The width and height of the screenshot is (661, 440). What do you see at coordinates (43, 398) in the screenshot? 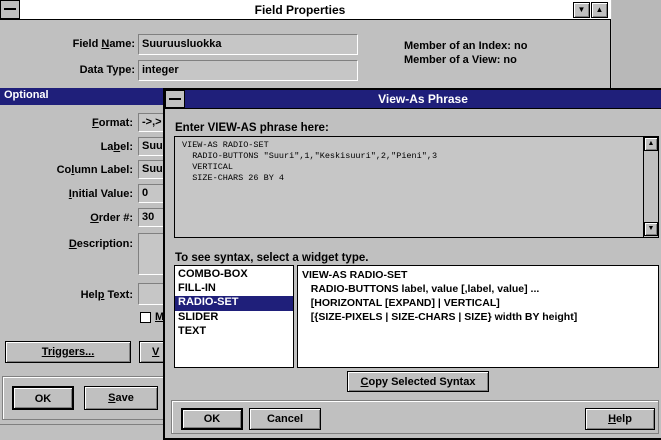
I see `ok-button: OK` at bounding box center [43, 398].